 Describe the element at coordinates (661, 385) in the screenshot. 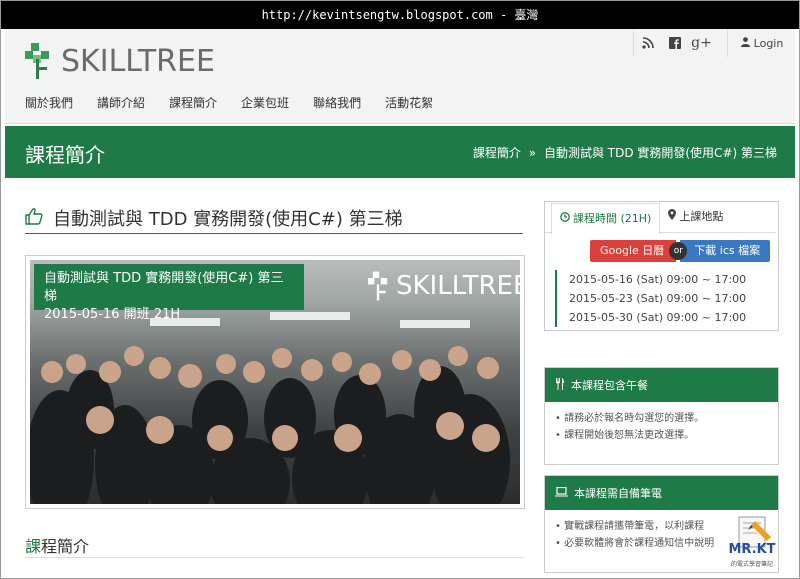

I see `lunch-panel-heading: 本課程包含午餐` at that location.